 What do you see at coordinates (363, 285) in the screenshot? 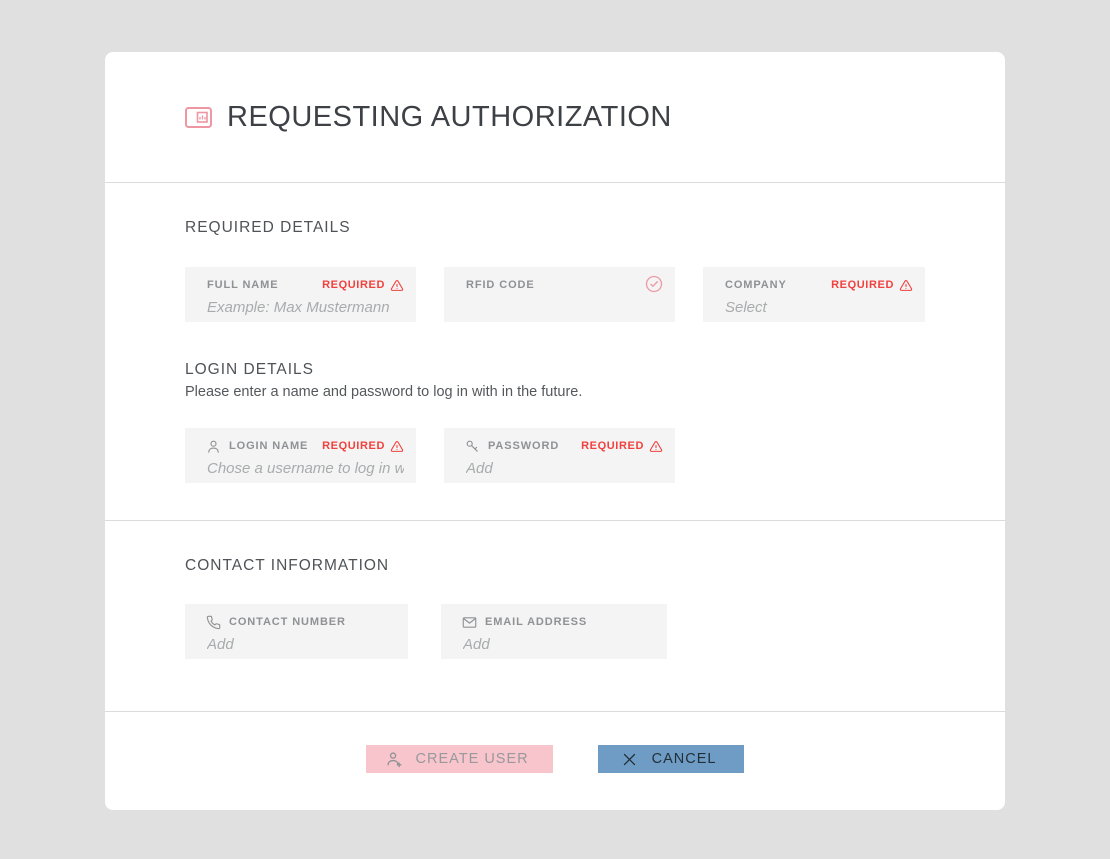
I see `full-name-required-badge: REQUIRED` at bounding box center [363, 285].